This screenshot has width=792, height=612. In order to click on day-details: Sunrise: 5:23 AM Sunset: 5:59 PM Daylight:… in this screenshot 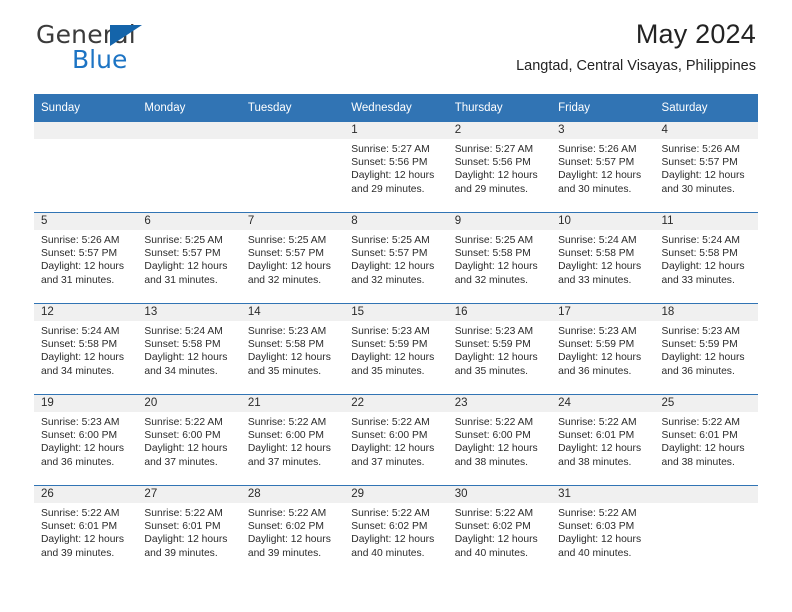, I will do `click(499, 349)`.